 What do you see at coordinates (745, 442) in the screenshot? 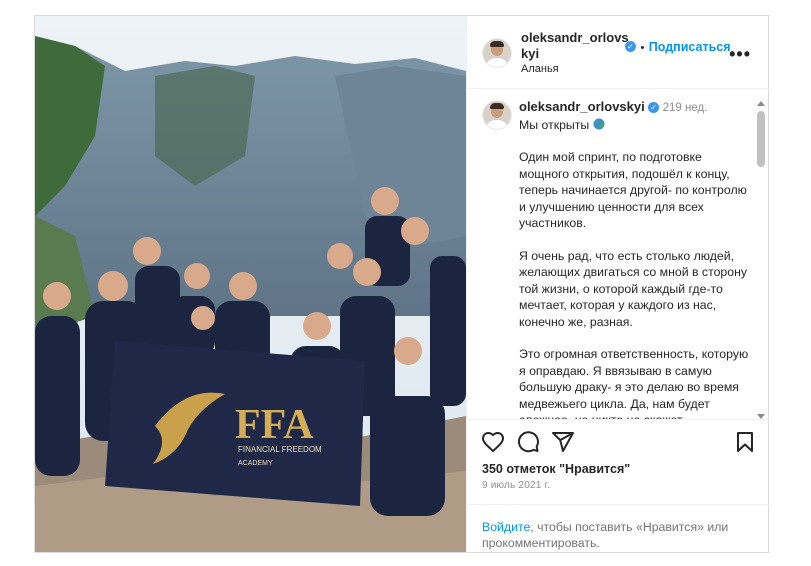
I see `bookmark-icon` at bounding box center [745, 442].